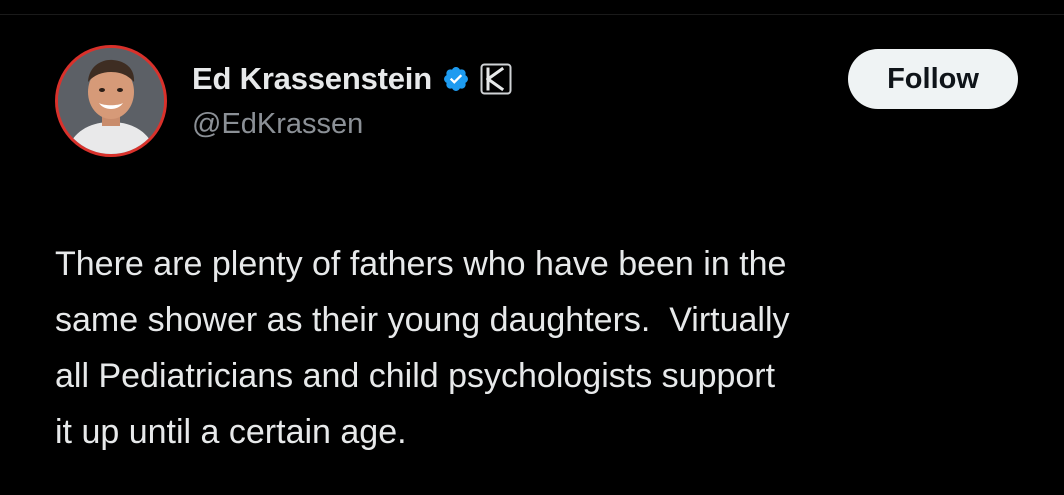 The height and width of the screenshot is (495, 1064). Describe the element at coordinates (231, 432) in the screenshot. I see `tweet-text-line: it up until a certain age.` at that location.